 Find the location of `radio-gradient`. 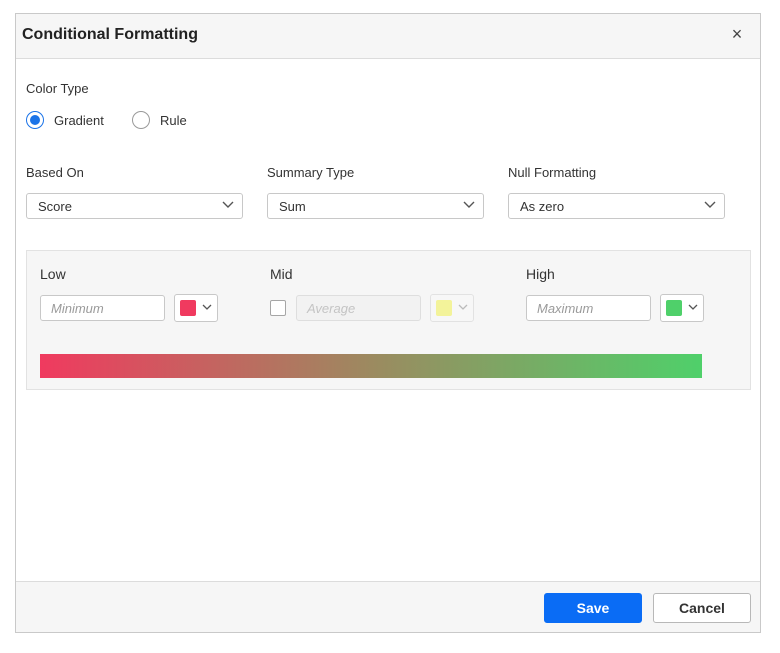

radio-gradient is located at coordinates (35, 120).